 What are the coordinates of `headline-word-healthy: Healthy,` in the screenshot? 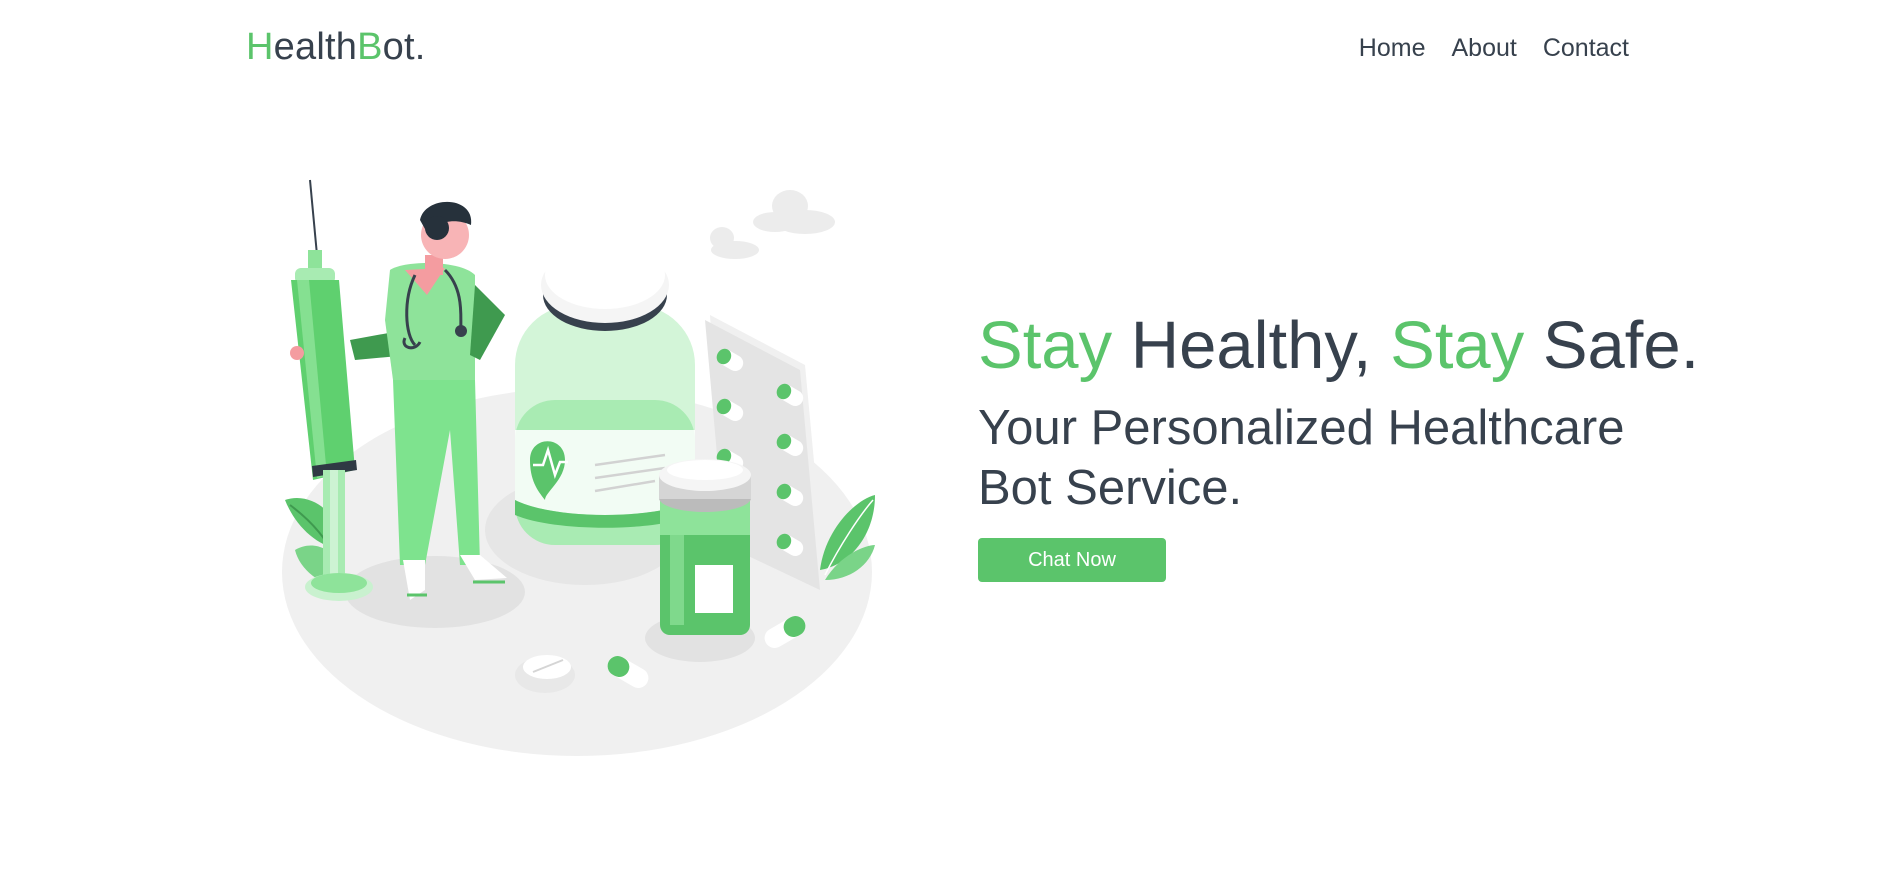 It's located at (1251, 345).